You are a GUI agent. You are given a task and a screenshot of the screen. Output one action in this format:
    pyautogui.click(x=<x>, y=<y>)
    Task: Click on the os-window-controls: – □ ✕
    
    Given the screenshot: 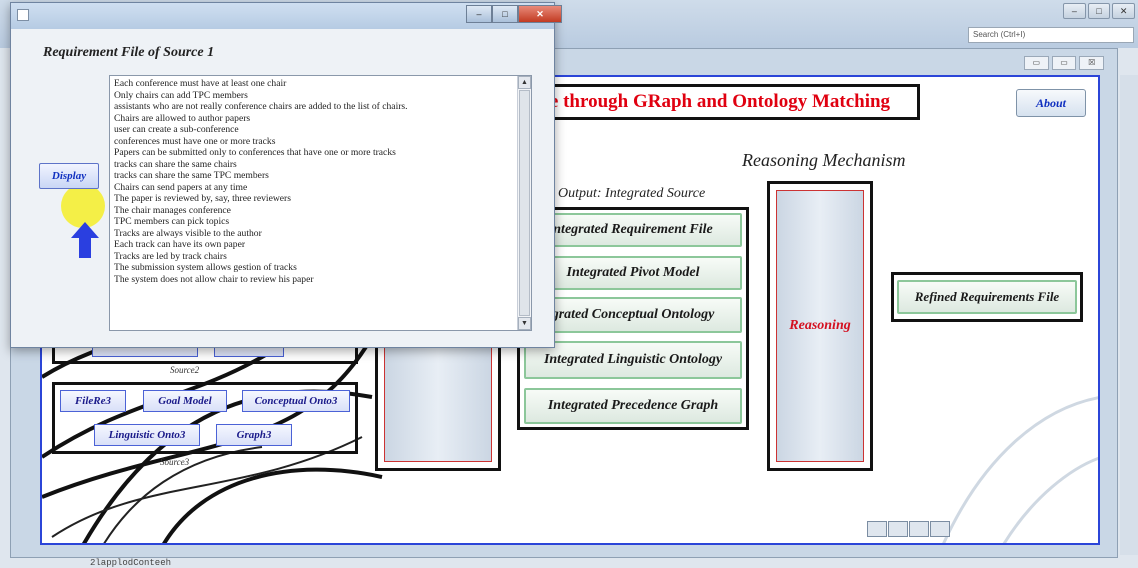 What is the action you would take?
    pyautogui.click(x=1099, y=11)
    